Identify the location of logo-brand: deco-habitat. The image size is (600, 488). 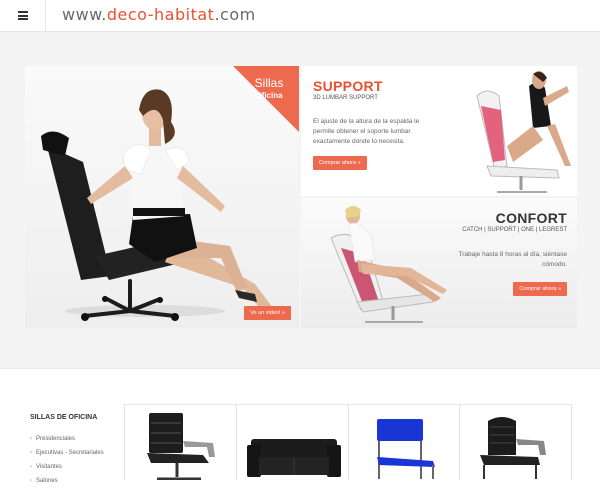
(160, 14).